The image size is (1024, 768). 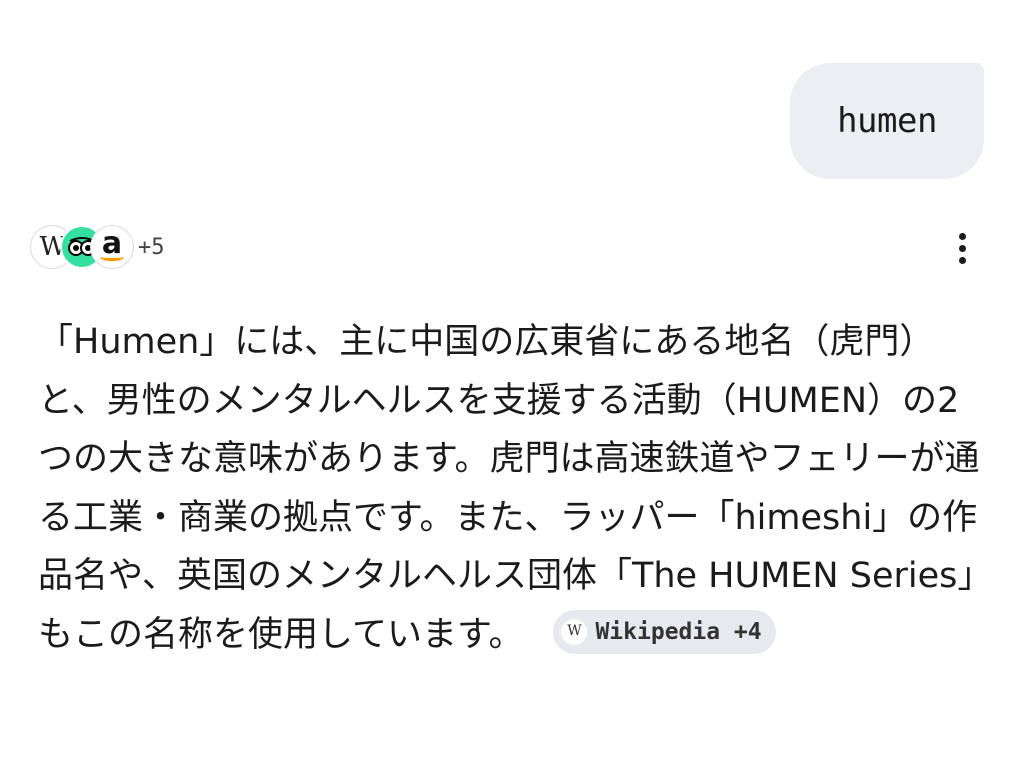 What do you see at coordinates (678, 631) in the screenshot?
I see `citation-label: Wikipedia +4` at bounding box center [678, 631].